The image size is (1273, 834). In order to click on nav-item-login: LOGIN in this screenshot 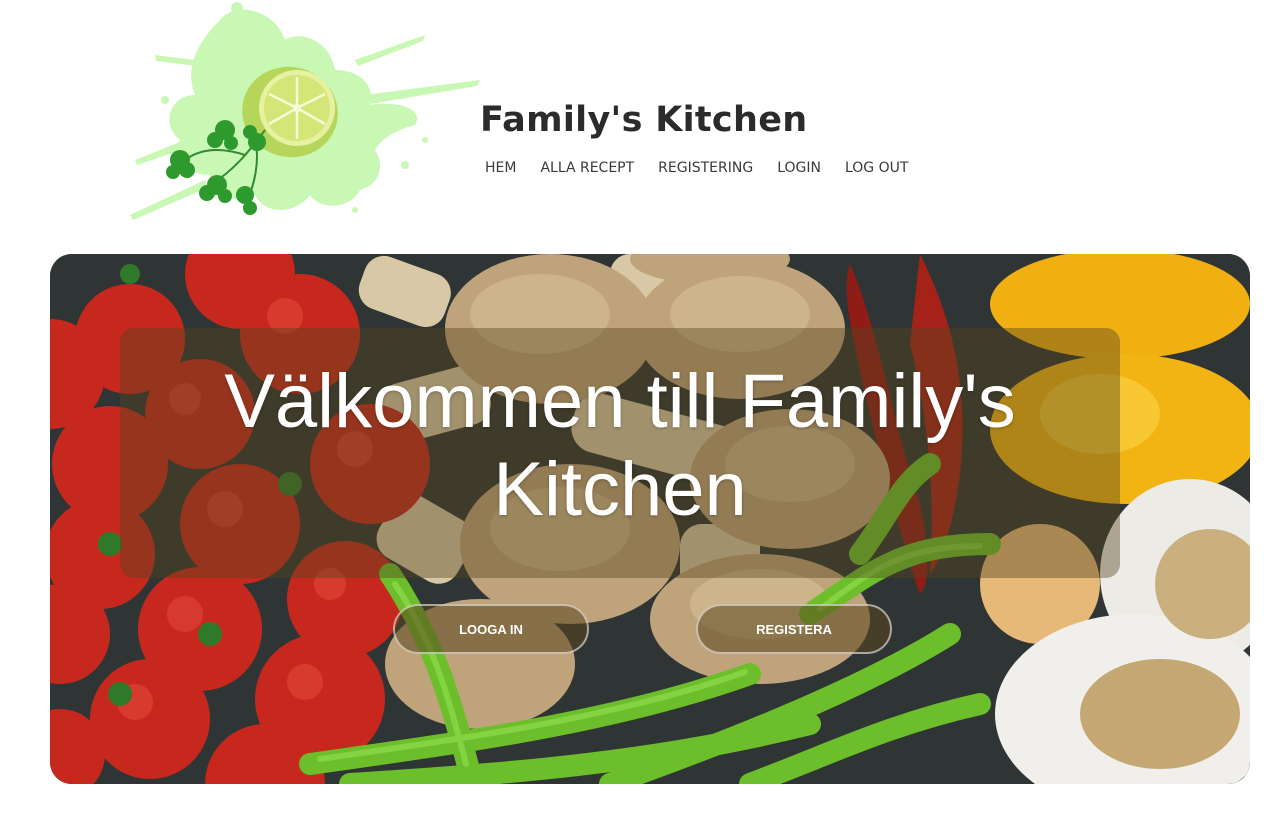, I will do `click(799, 168)`.